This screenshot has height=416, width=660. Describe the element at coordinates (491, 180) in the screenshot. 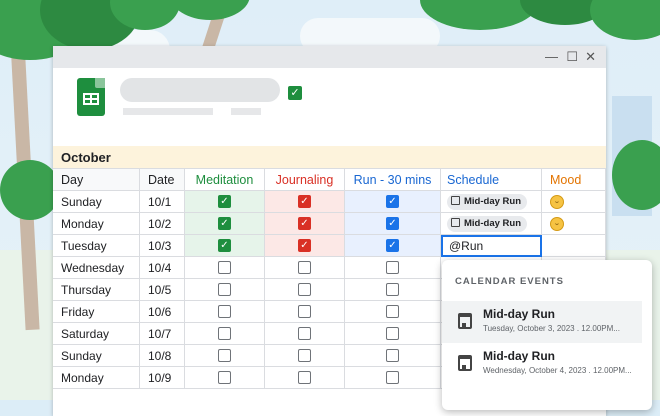

I see `header-schedule: Schedule` at that location.